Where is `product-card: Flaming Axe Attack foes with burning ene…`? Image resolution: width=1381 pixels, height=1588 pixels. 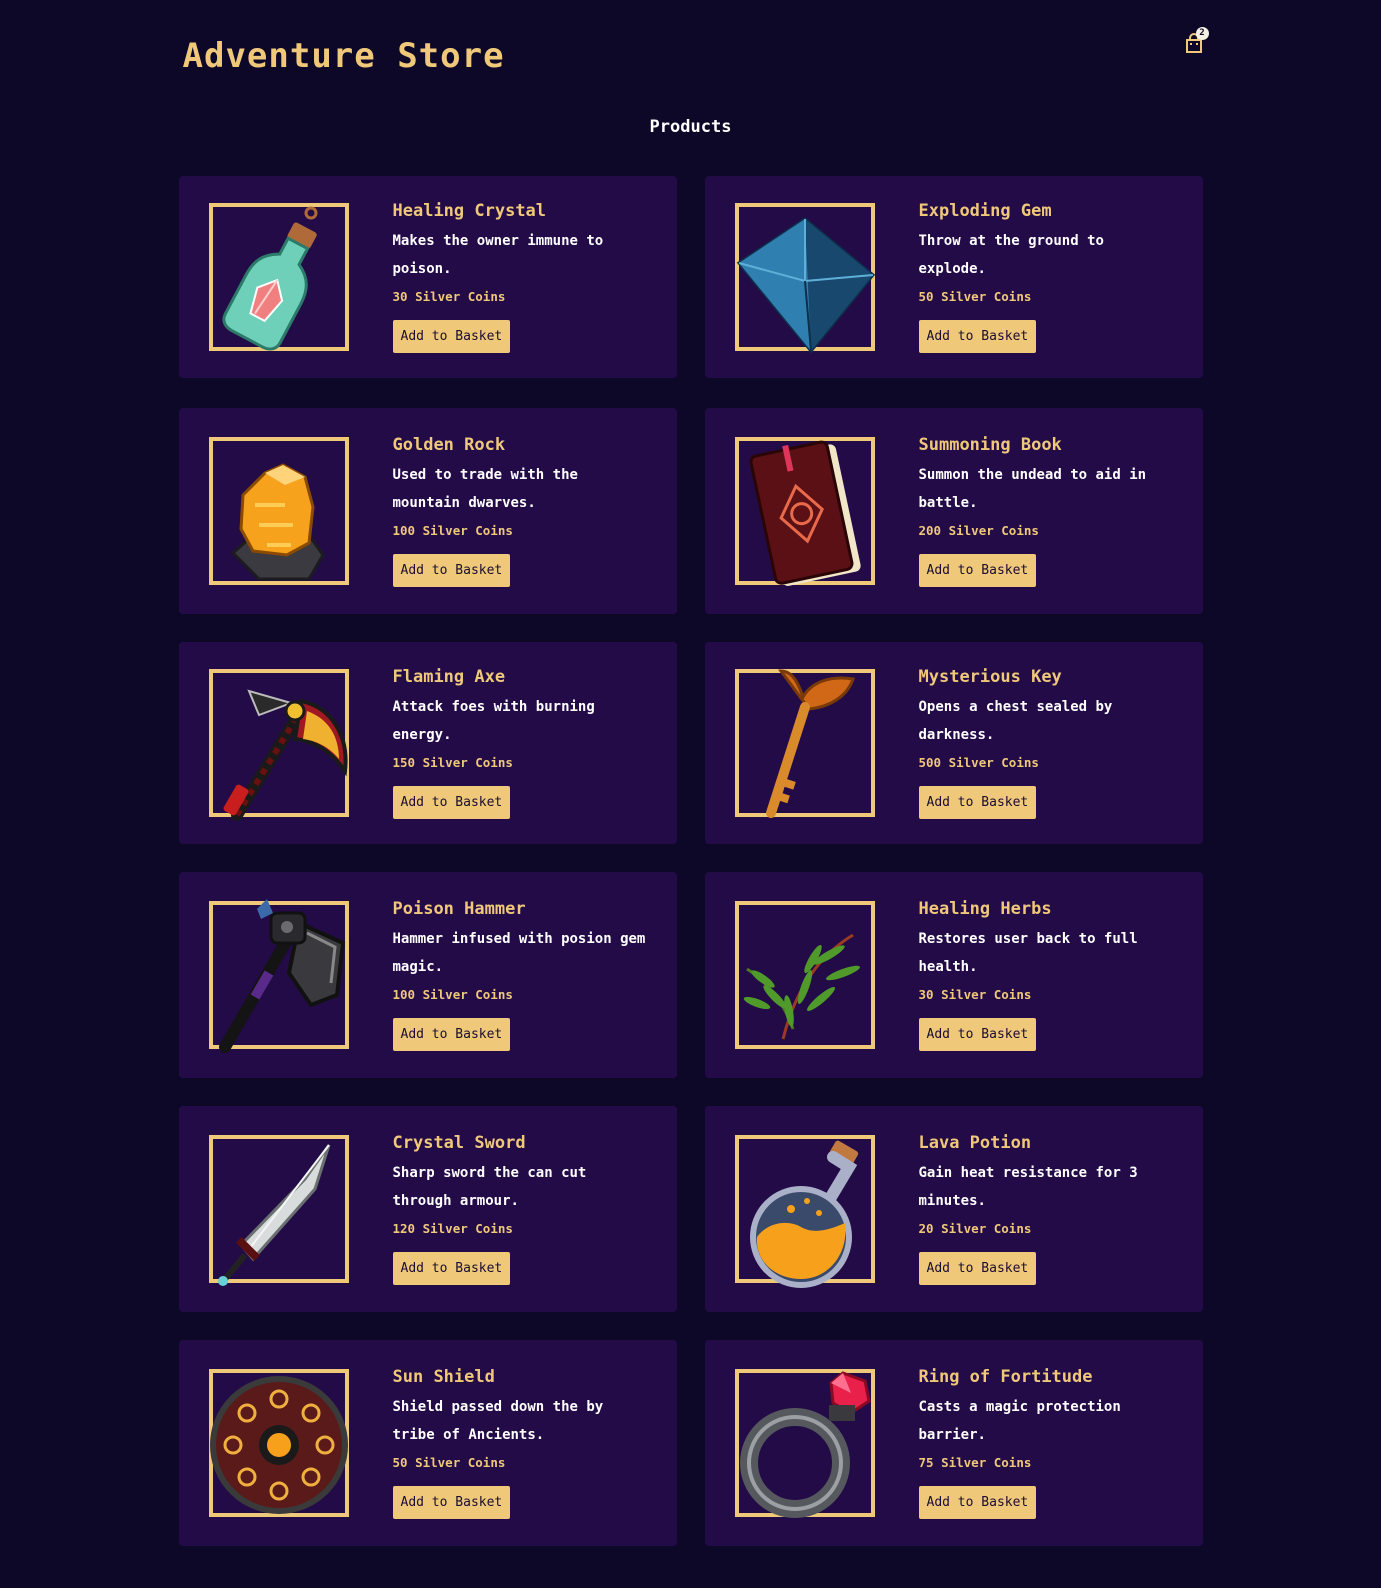 product-card: Flaming Axe Attack foes with burning ene… is located at coordinates (427, 743).